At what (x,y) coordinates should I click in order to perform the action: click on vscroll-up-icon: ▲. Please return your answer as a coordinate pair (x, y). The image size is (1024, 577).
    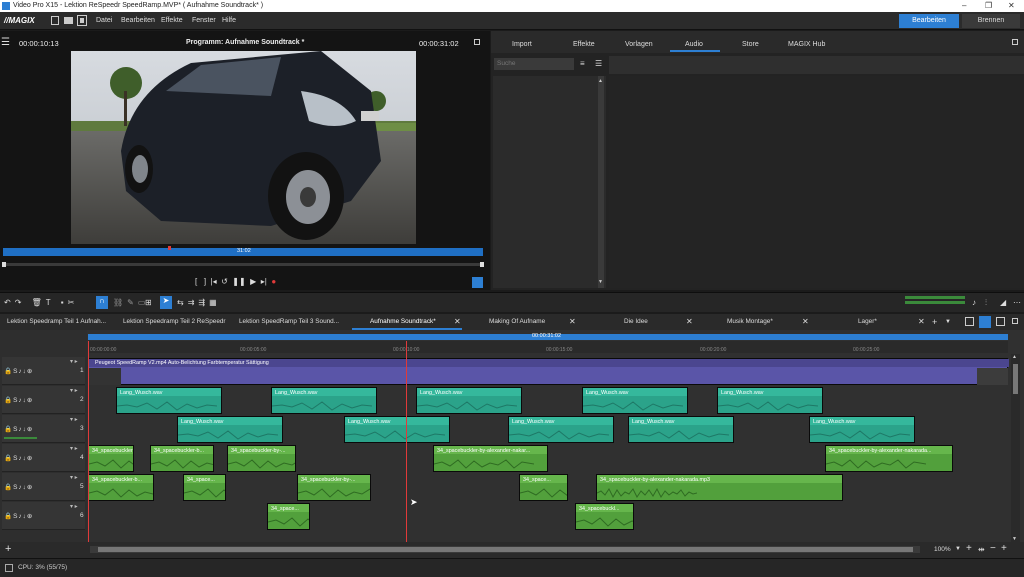
    Looking at the image, I should click on (1014, 357).